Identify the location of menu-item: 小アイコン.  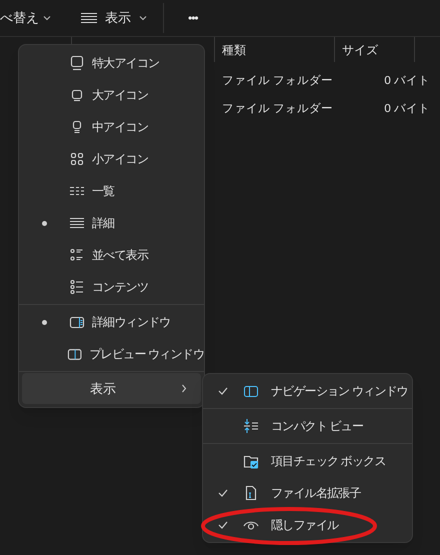
(111, 159).